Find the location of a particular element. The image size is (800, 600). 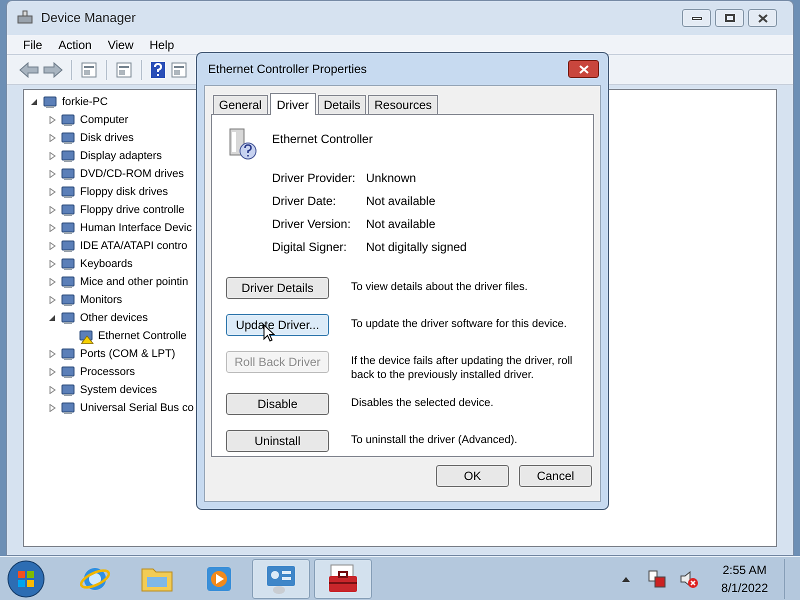

tree-item: IDE ATA/ATAPI contro is located at coordinates (134, 246).